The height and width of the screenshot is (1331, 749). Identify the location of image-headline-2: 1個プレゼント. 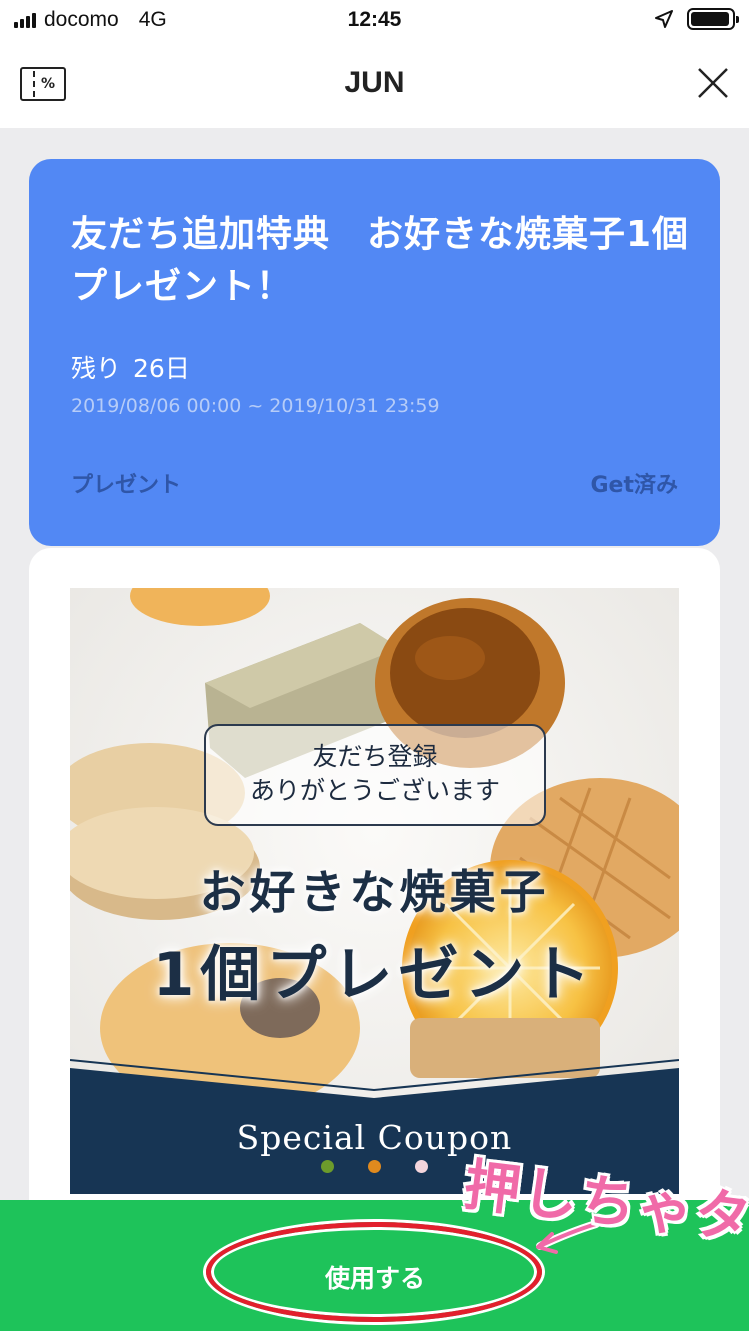
(374, 975).